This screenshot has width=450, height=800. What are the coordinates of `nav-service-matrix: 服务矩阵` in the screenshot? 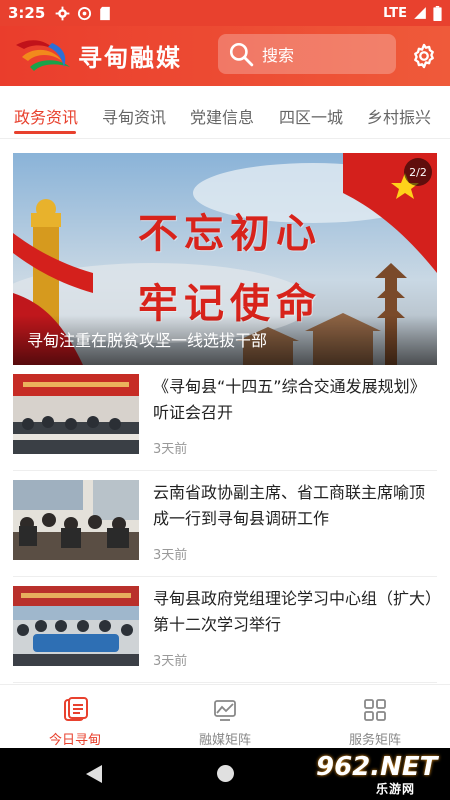 It's located at (375, 717).